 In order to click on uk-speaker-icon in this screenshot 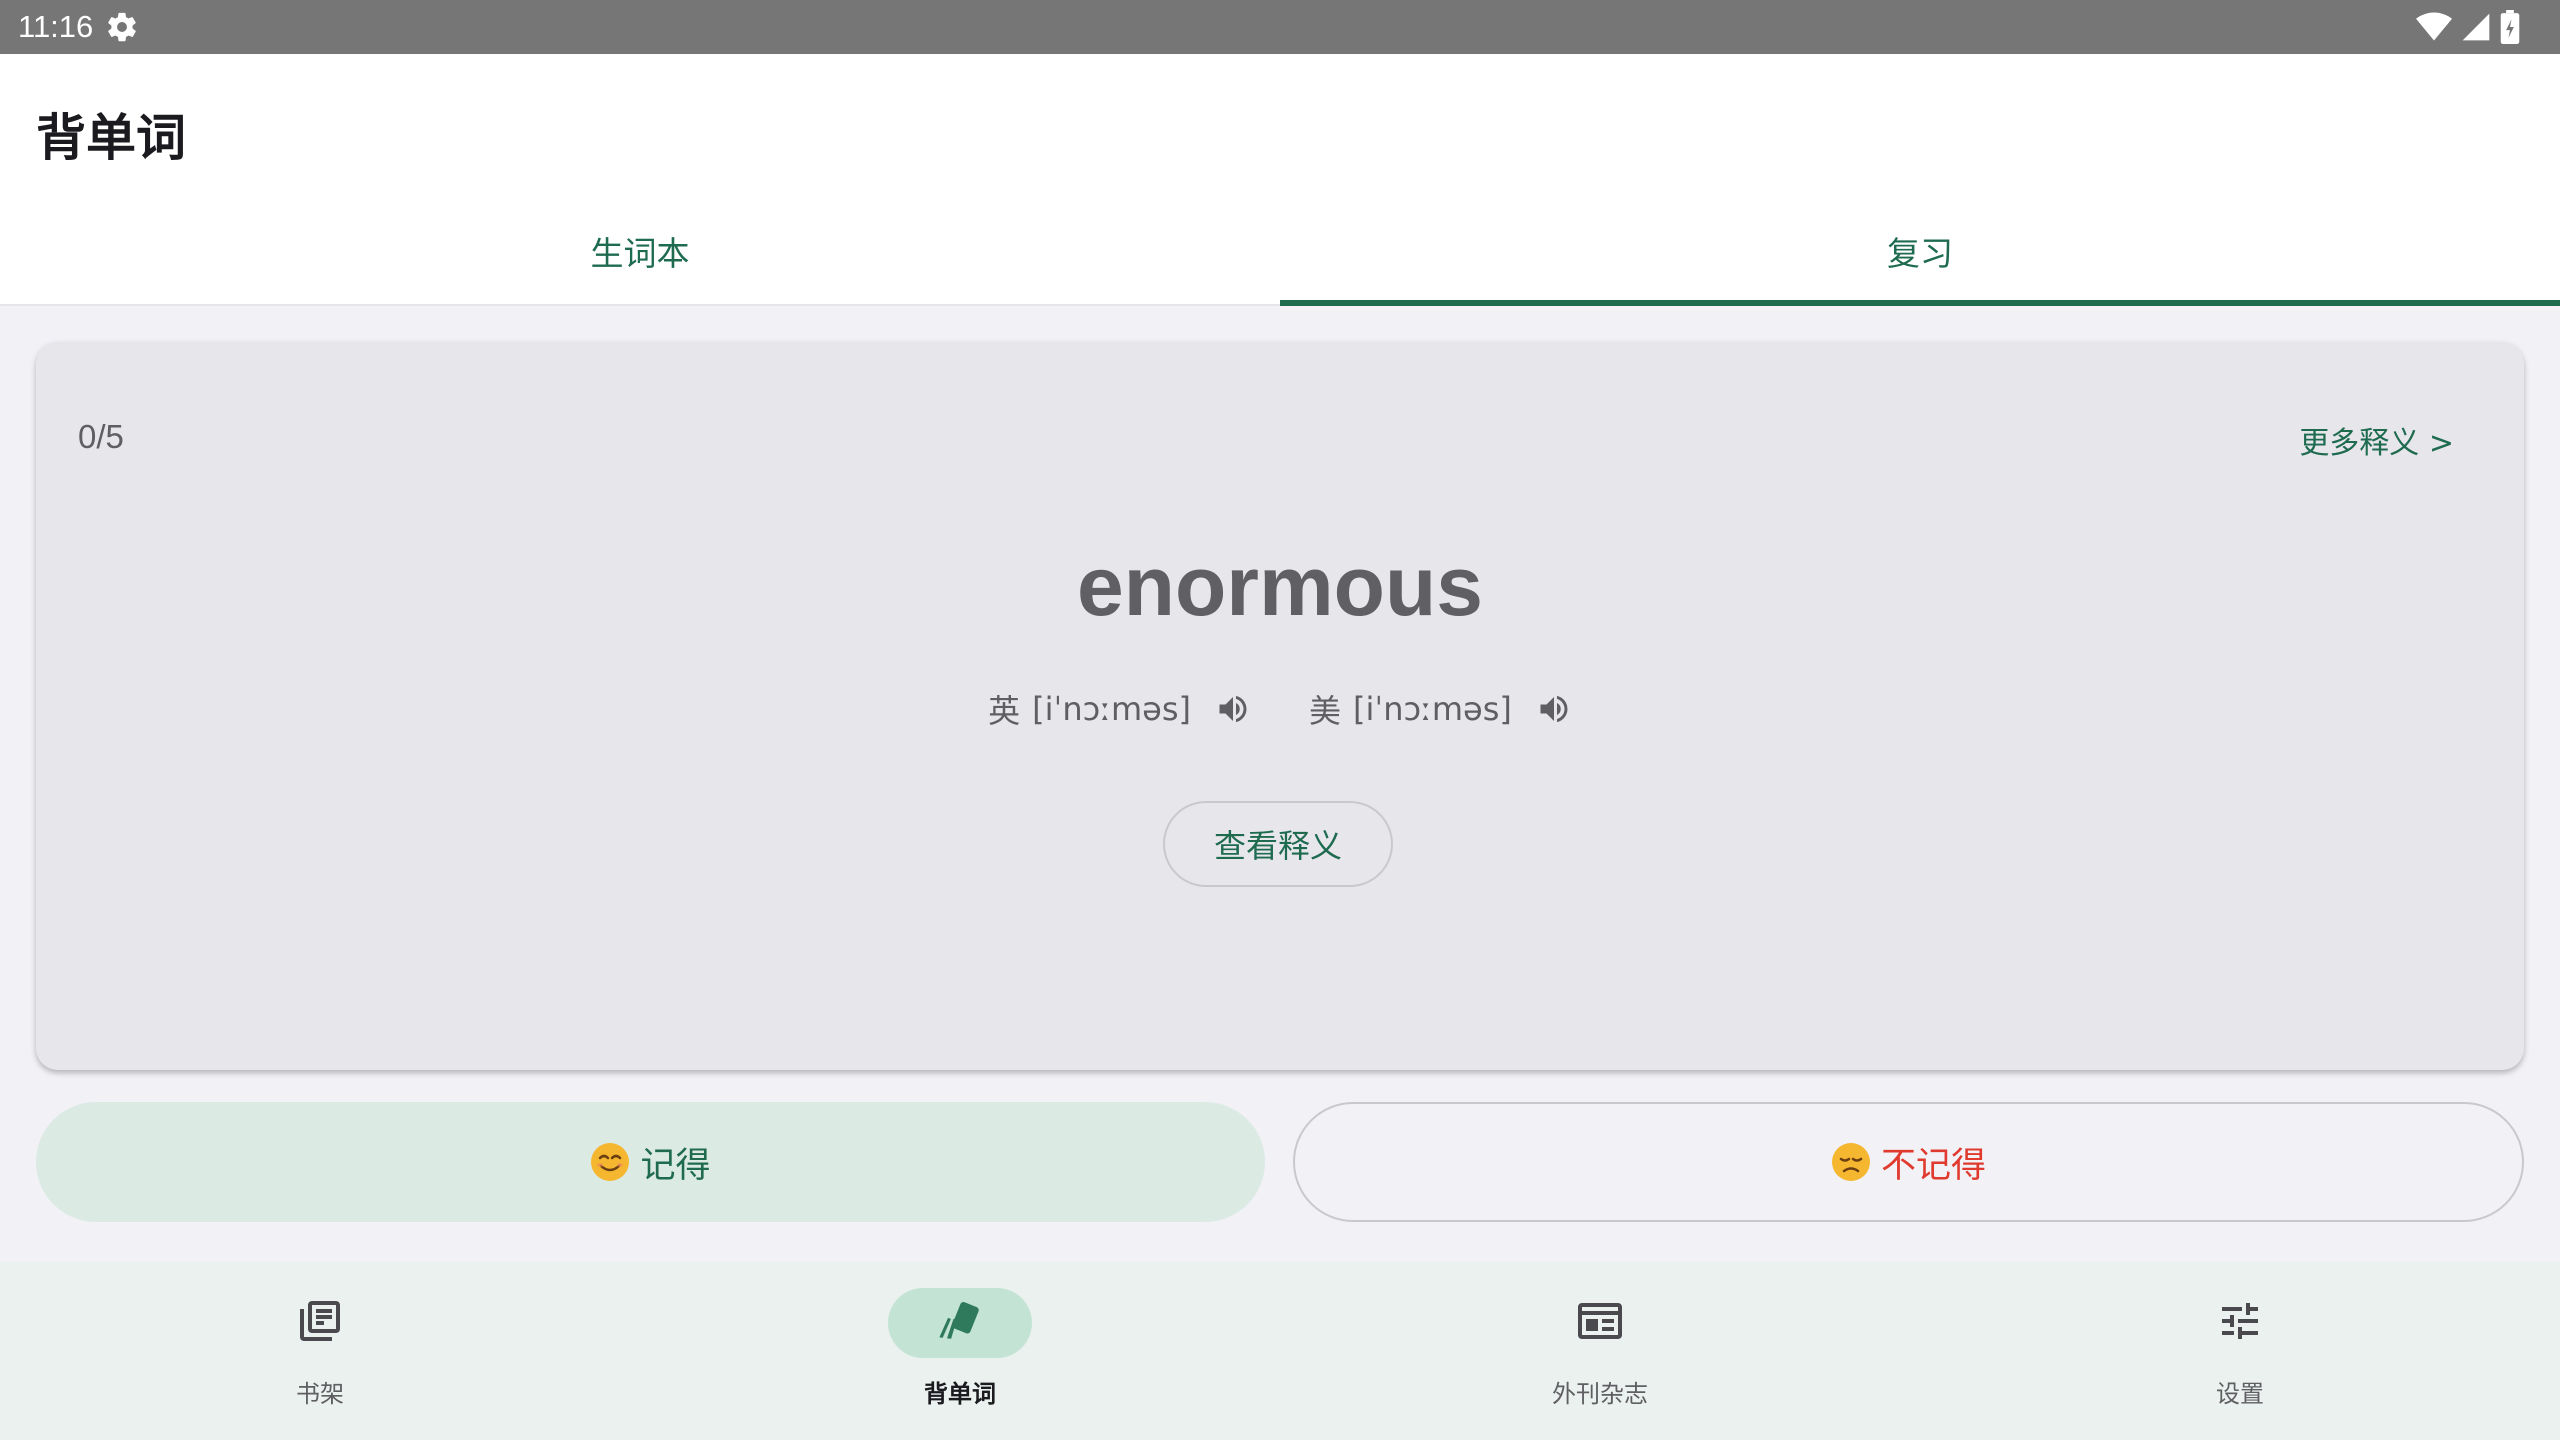, I will do `click(1233, 709)`.